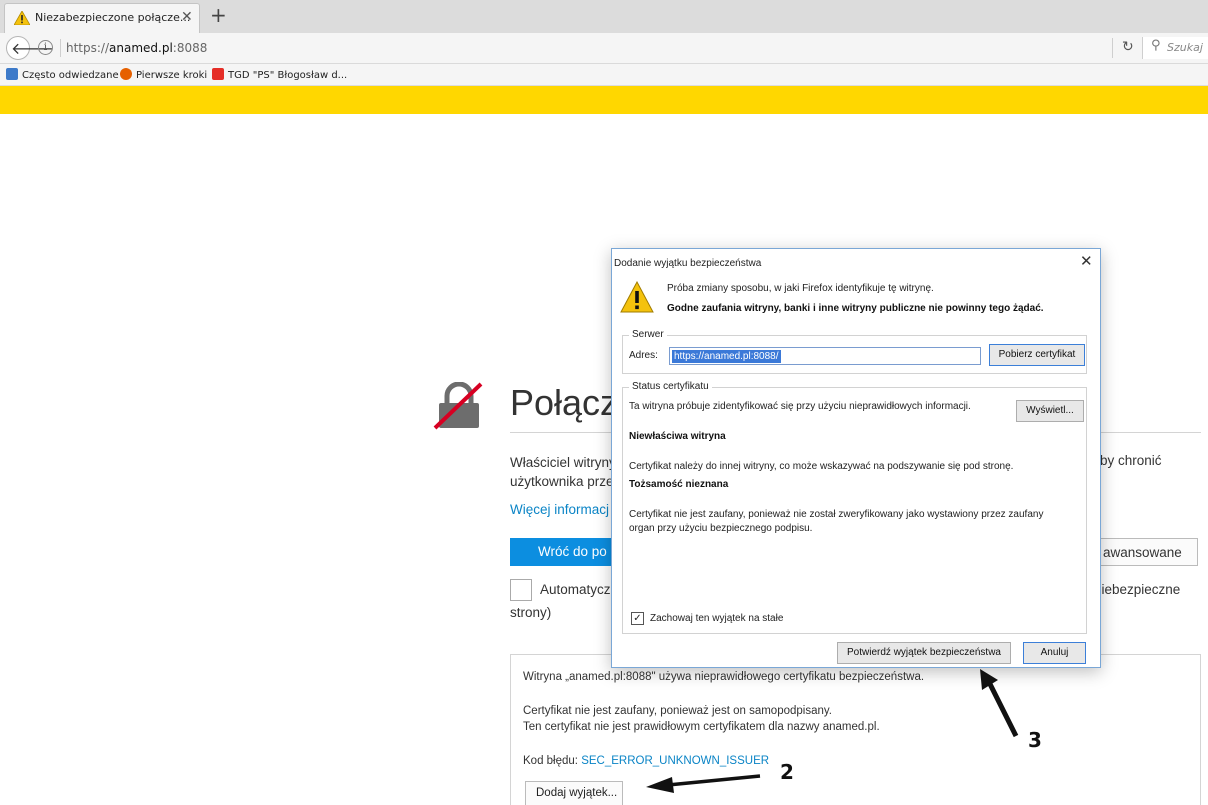  Describe the element at coordinates (688, 263) in the screenshot. I see `dialog-title: Dodanie wyjątku bezpieczeństwa` at that location.